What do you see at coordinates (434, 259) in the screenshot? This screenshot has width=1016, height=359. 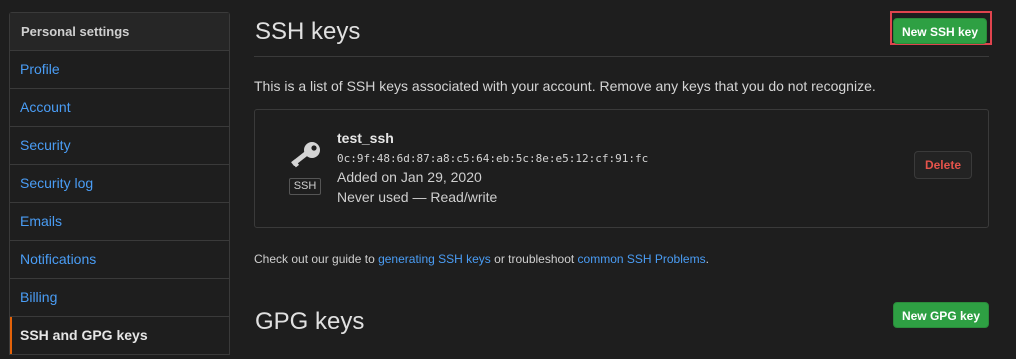 I see `generating-ssh-keys-link: generating SSH keys` at bounding box center [434, 259].